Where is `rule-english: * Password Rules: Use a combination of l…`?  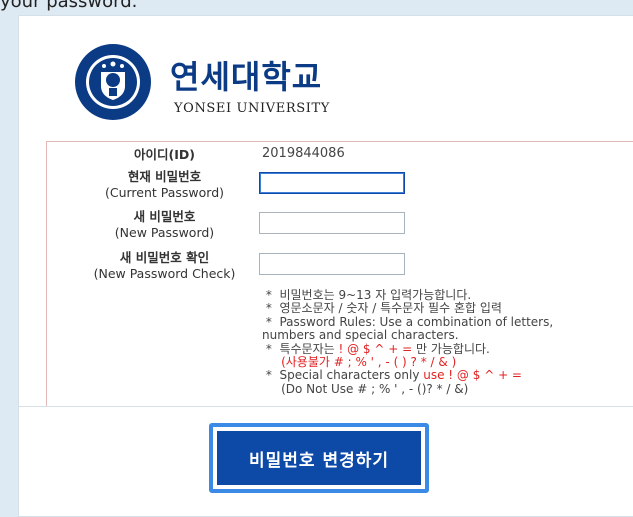
rule-english: * Password Rules: Use a combination of l… is located at coordinates (410, 328).